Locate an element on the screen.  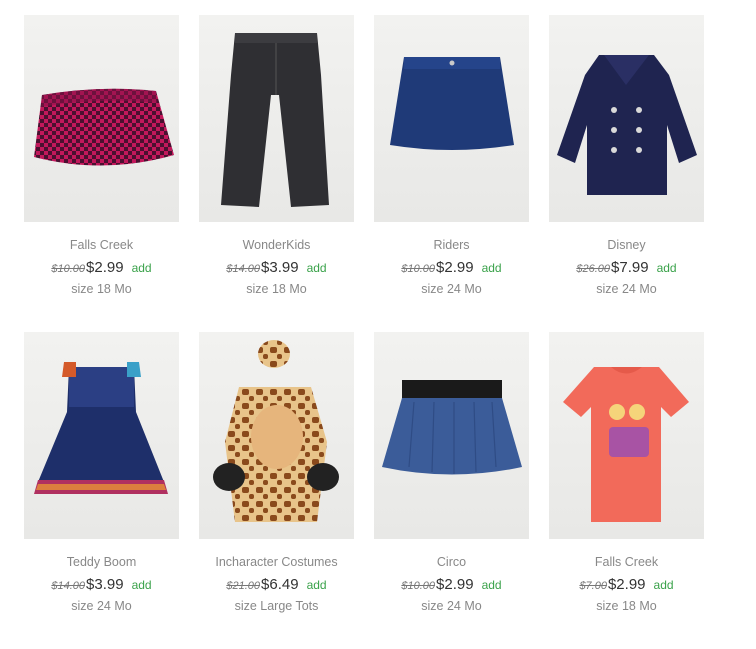
product-size: size Large Tots is located at coordinates (276, 606).